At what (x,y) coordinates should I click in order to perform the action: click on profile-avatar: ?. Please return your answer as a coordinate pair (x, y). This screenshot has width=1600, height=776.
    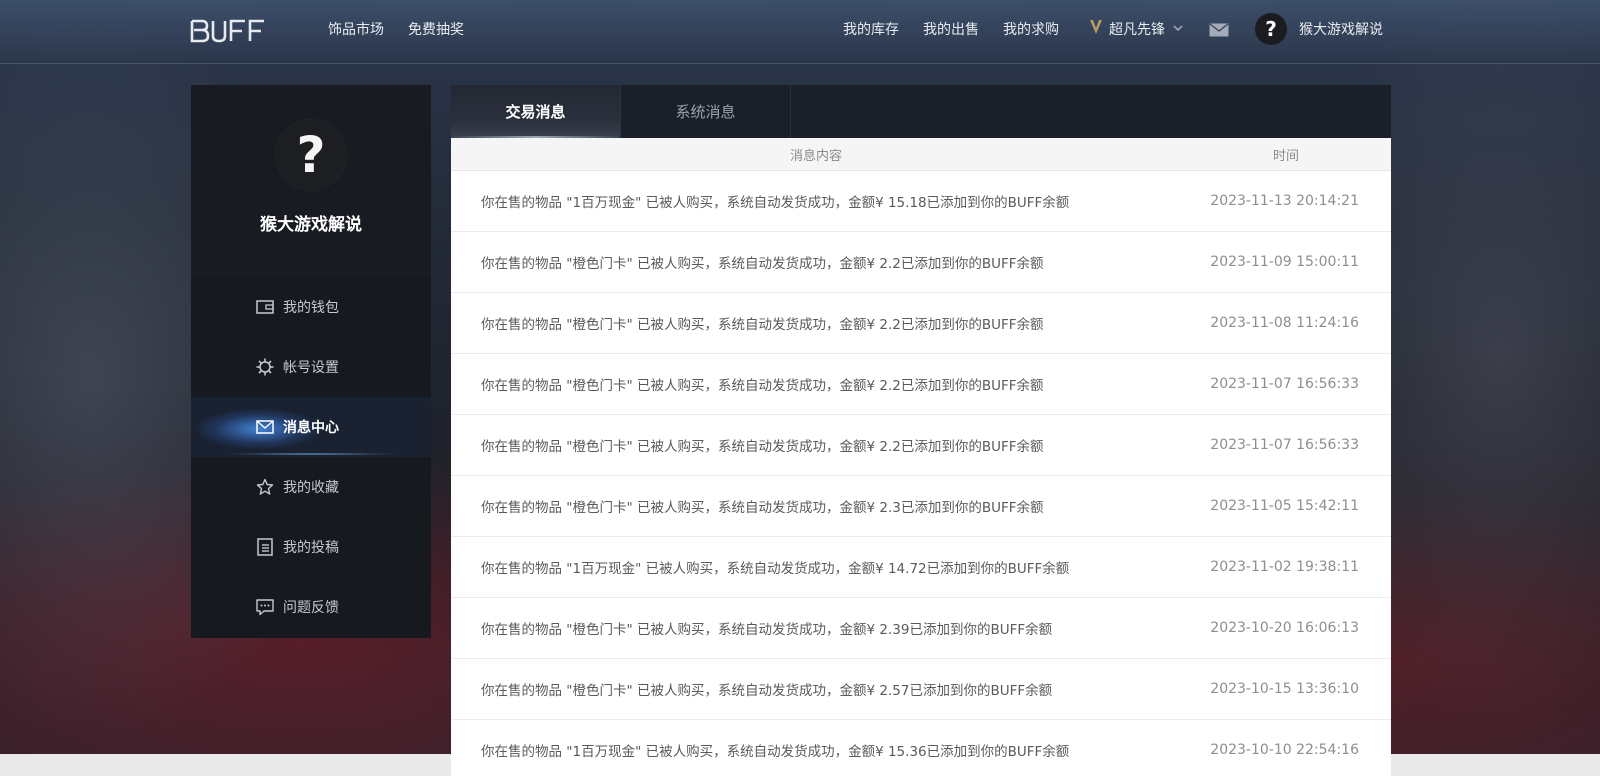
    Looking at the image, I should click on (311, 155).